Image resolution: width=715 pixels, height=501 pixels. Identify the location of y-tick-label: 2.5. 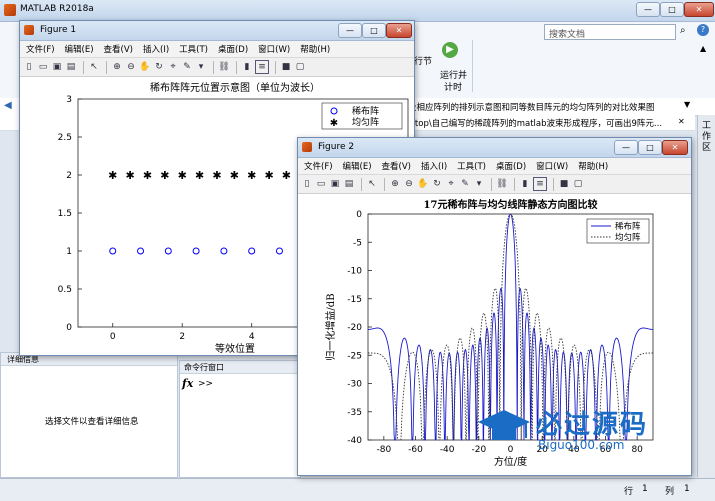
(65, 138).